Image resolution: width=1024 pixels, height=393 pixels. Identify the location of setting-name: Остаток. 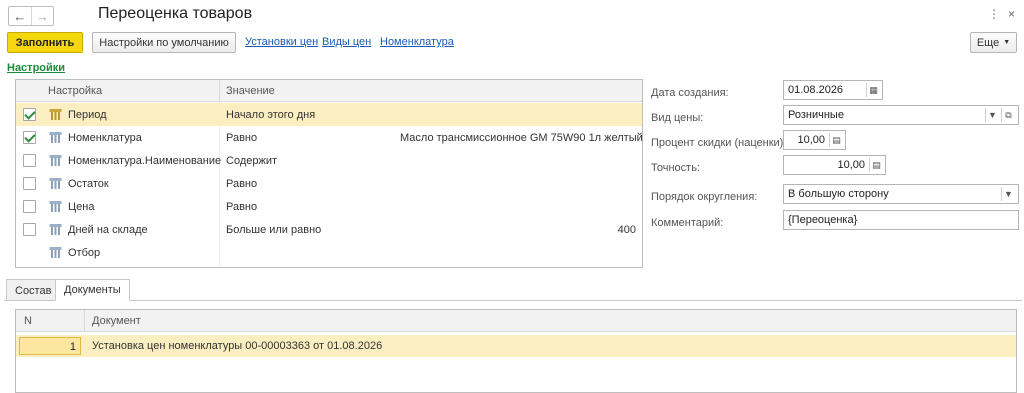
(88, 184).